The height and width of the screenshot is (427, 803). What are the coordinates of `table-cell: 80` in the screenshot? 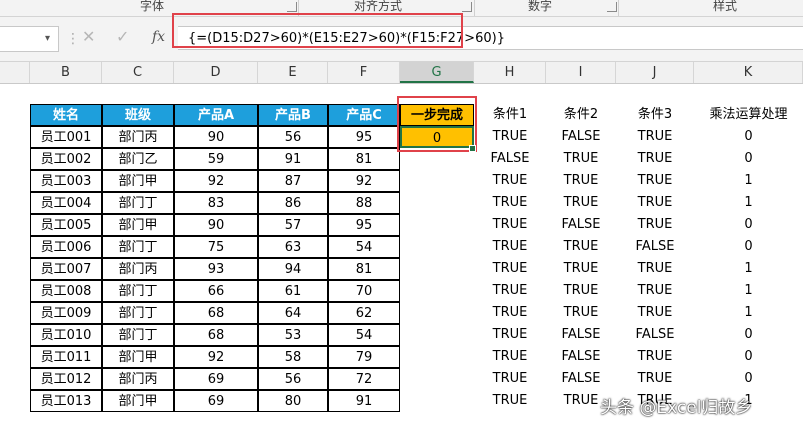 It's located at (293, 401).